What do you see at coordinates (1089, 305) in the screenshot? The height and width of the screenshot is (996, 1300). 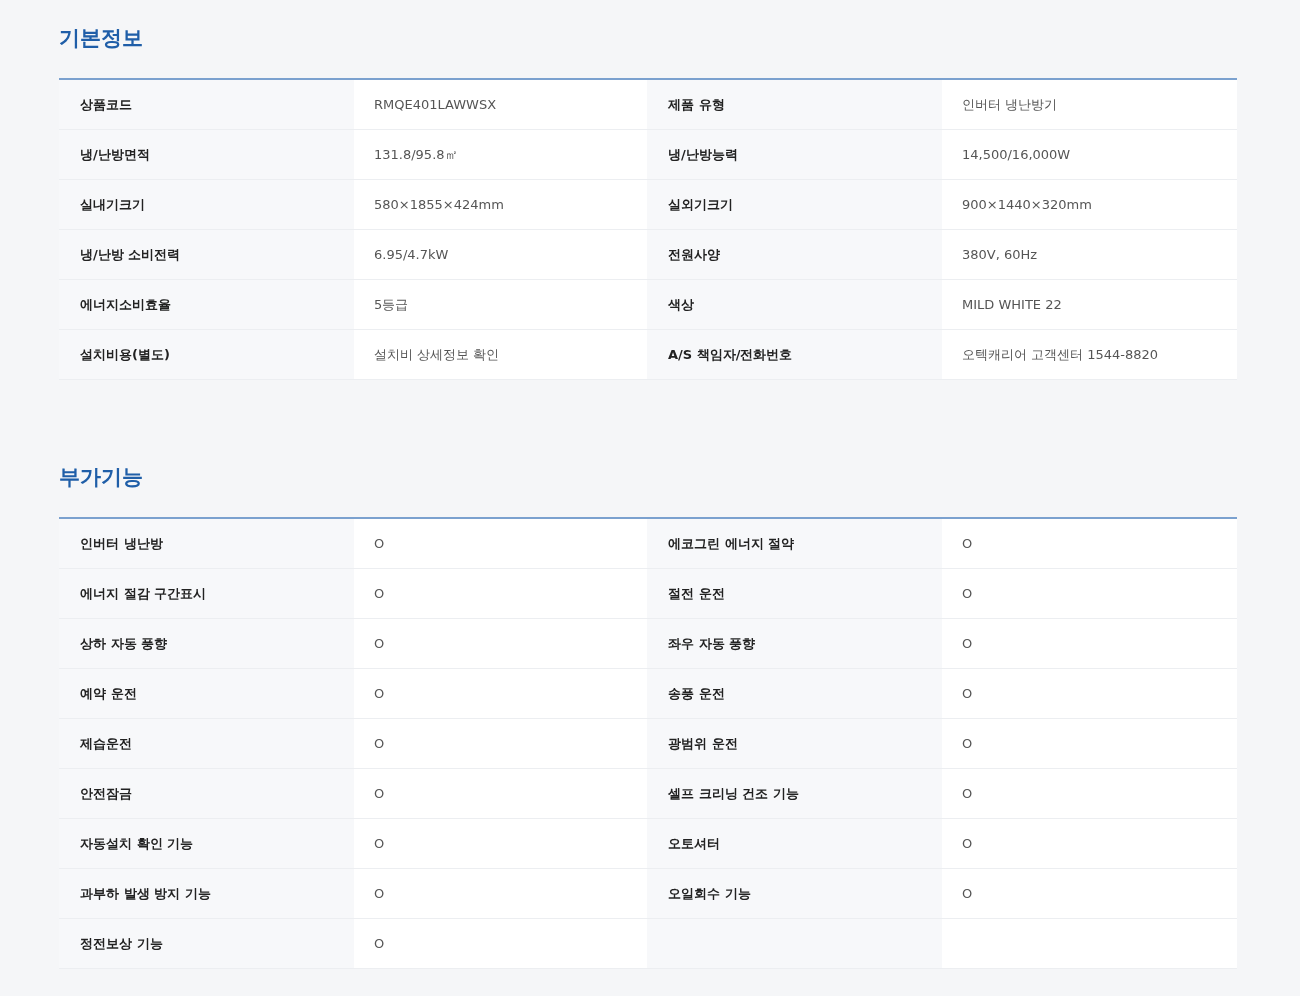 I see `value-cell: MILD WHITE 22` at bounding box center [1089, 305].